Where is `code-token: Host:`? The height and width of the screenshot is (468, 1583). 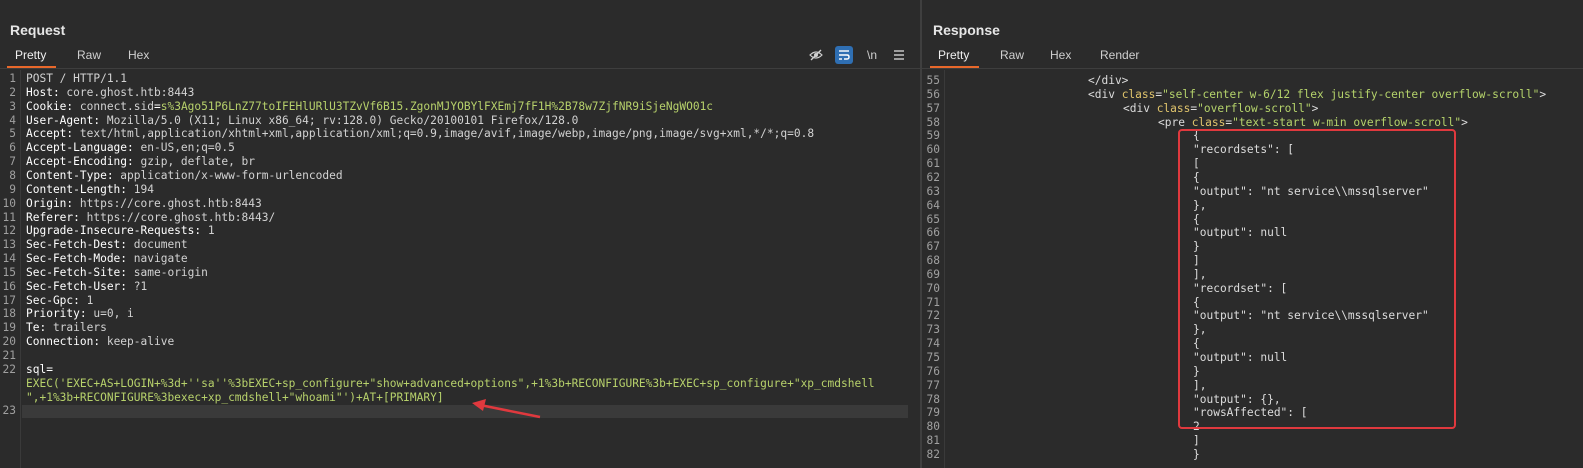
code-token: Host: is located at coordinates (46, 92).